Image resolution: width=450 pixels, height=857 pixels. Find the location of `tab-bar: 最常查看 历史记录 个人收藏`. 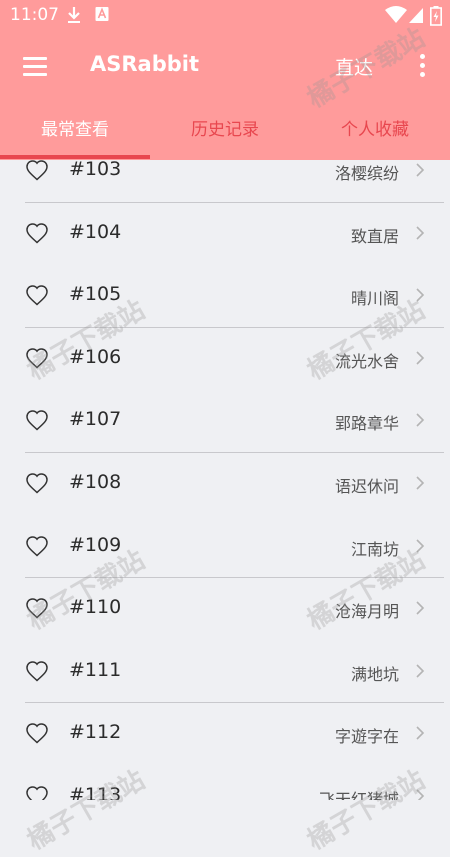

tab-bar: 最常查看 历史记录 个人收藏 is located at coordinates (225, 130).